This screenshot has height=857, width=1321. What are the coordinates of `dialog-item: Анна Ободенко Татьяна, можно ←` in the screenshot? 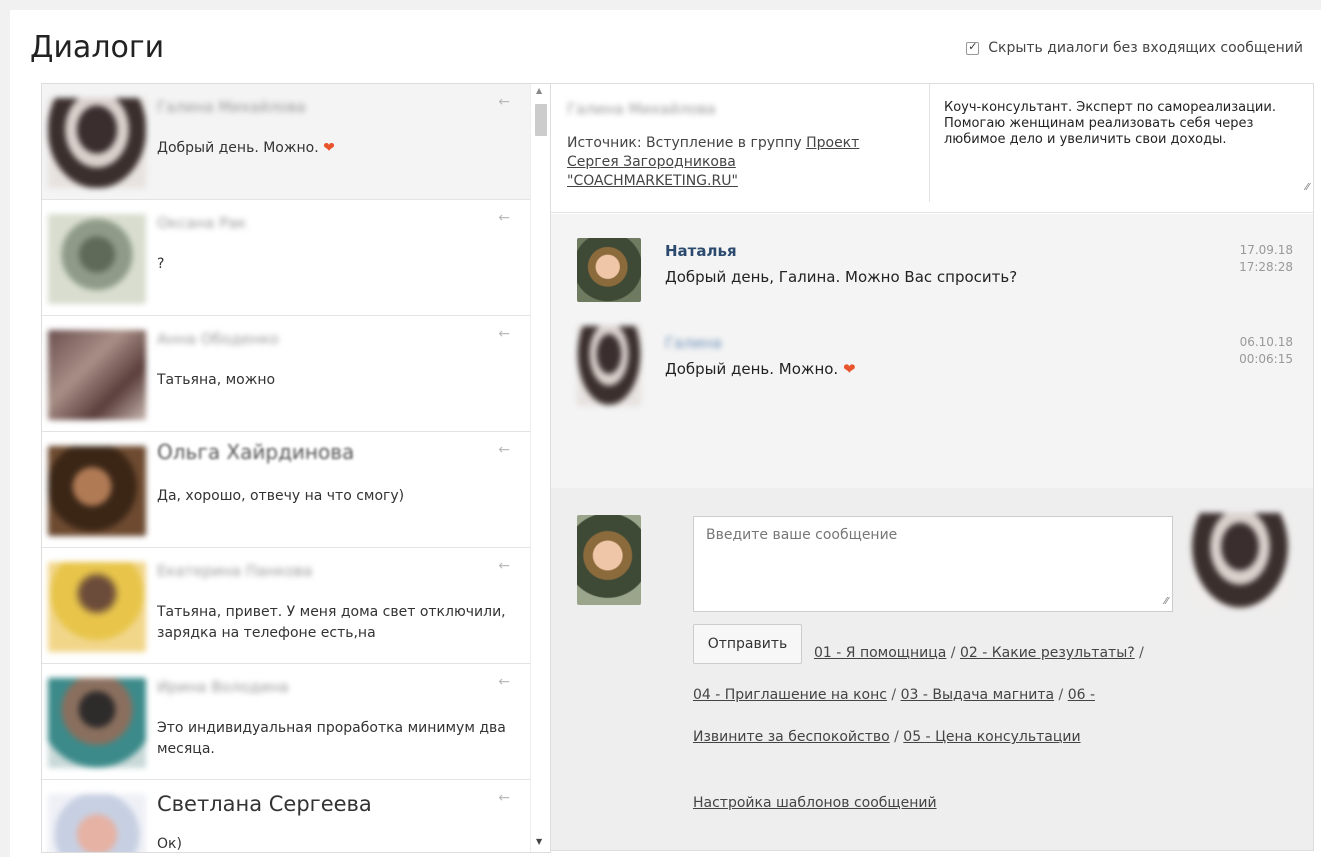 It's located at (286, 374).